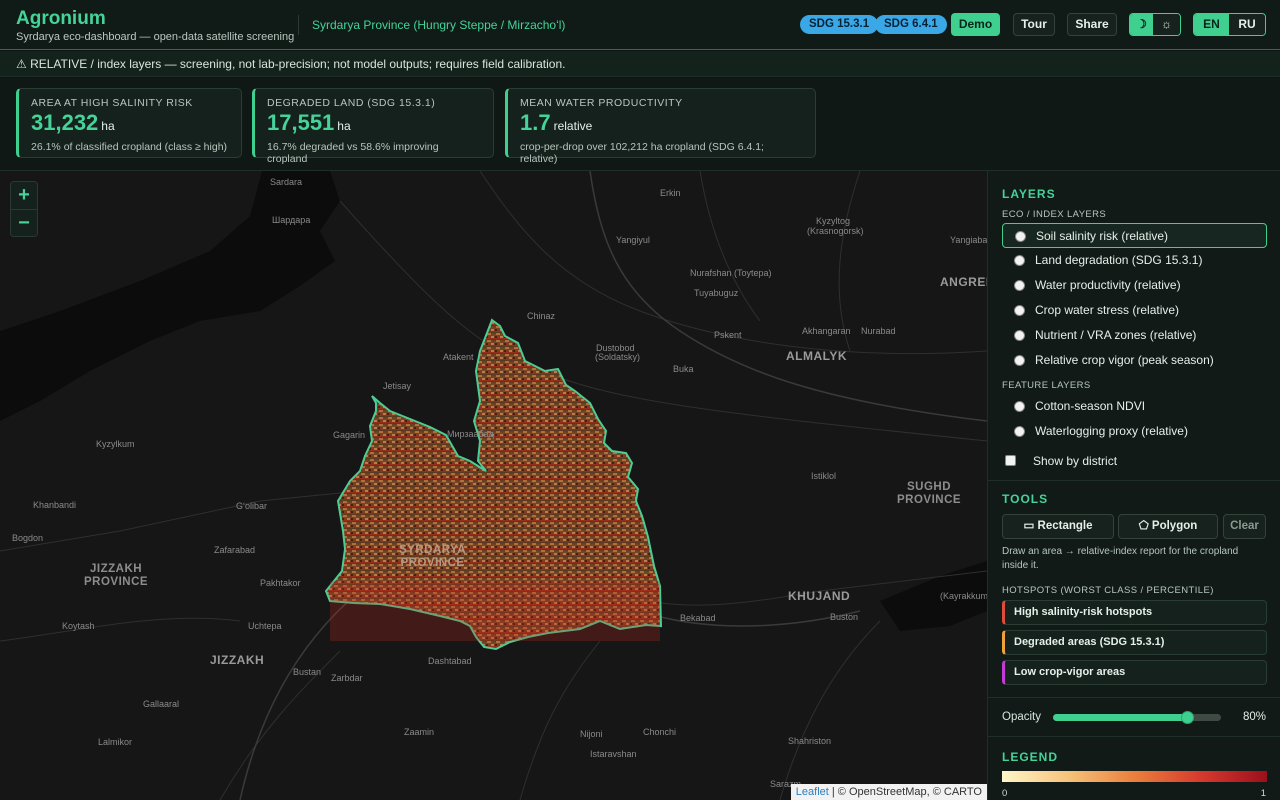 The image size is (1280, 800). I want to click on layer-nutrient-vra: Nutrient / VRA zones (relative), so click(1134, 335).